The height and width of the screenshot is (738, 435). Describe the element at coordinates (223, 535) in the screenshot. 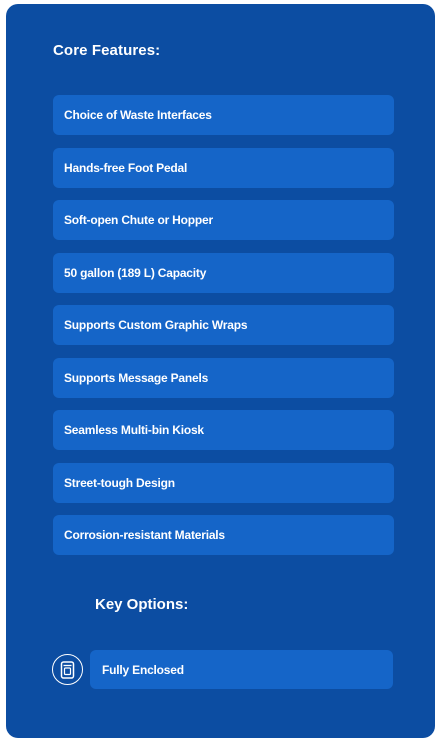

I see `feature-item-corrosion-resistant: Corrosion-resistant Materials` at that location.